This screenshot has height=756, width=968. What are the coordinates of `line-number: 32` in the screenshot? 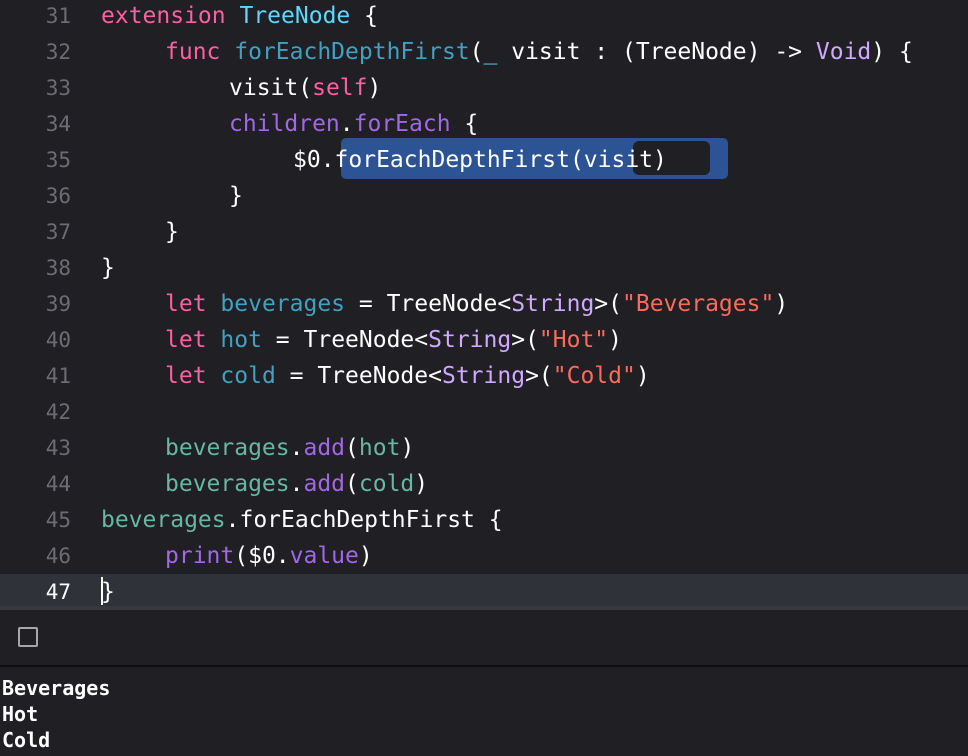 It's located at (58, 52).